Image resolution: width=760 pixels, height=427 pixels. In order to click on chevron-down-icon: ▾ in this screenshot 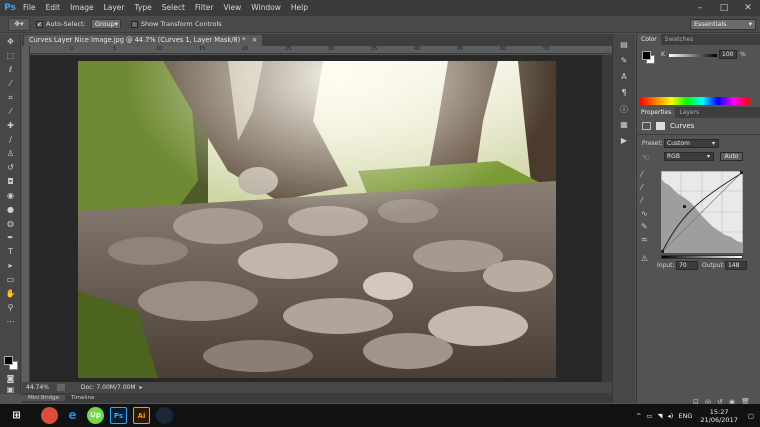, I will do `click(116, 24)`.